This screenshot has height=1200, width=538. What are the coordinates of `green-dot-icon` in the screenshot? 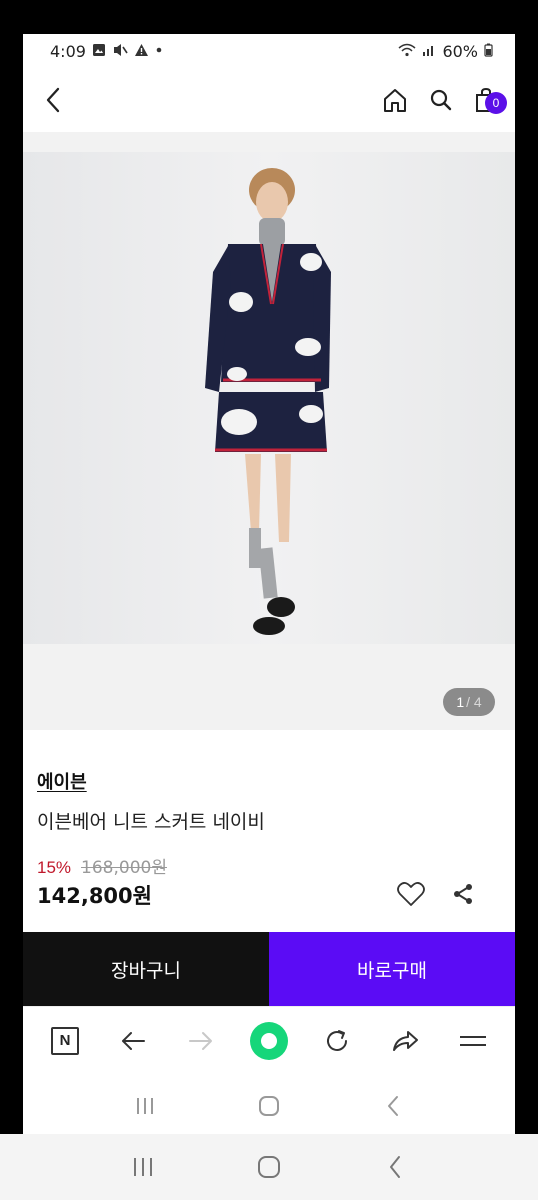 It's located at (269, 1040).